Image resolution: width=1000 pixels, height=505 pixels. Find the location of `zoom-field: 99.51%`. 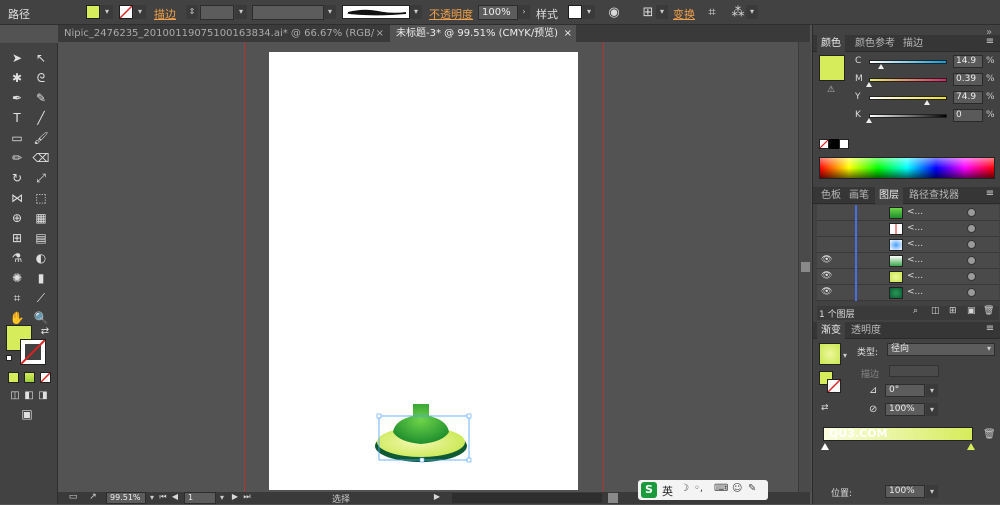

zoom-field: 99.51% is located at coordinates (126, 498).